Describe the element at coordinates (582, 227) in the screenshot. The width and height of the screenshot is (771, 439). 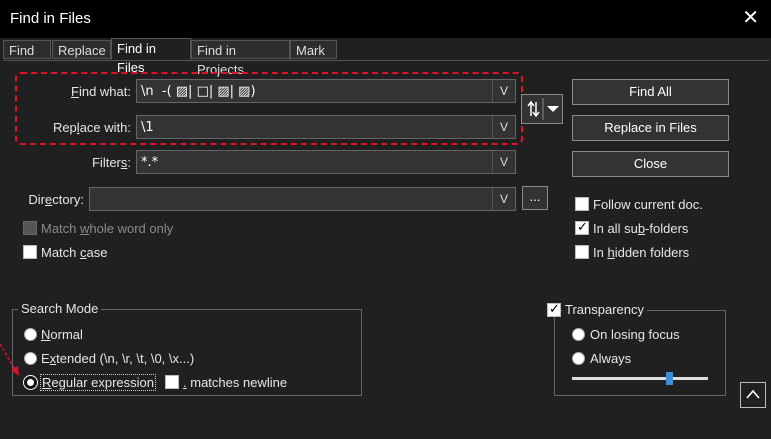
I see `in-all-sub-folders-checkbox` at that location.